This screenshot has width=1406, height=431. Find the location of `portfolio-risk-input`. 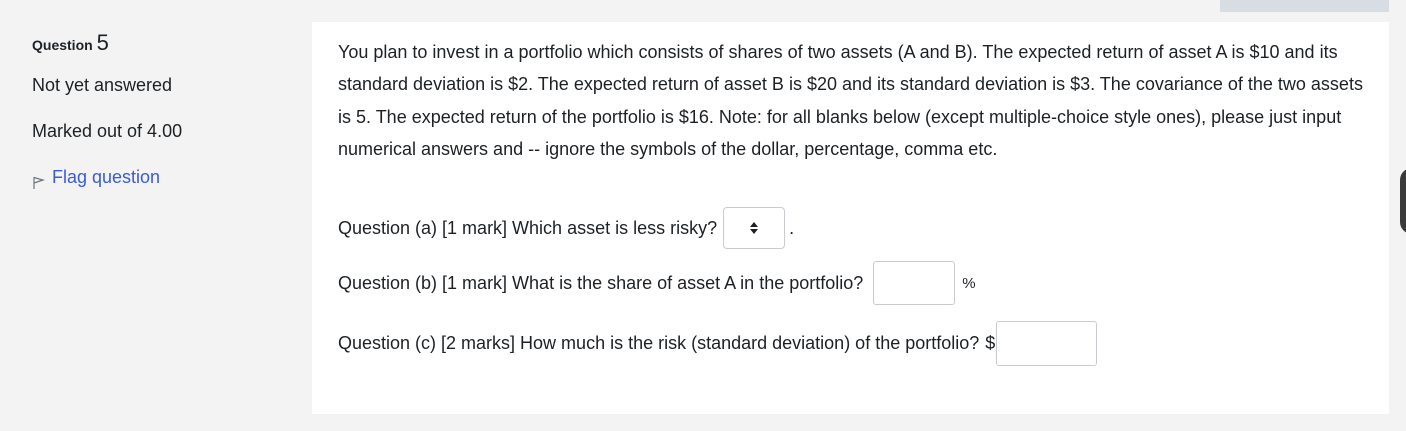

portfolio-risk-input is located at coordinates (1047, 343).